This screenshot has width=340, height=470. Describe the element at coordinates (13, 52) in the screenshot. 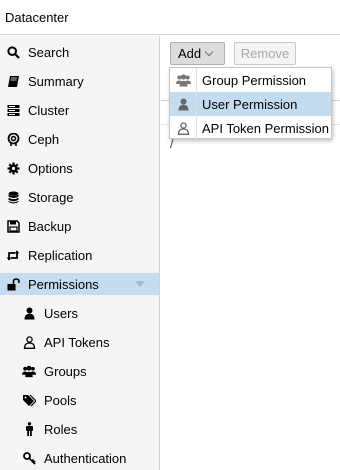

I see `search-icon` at that location.